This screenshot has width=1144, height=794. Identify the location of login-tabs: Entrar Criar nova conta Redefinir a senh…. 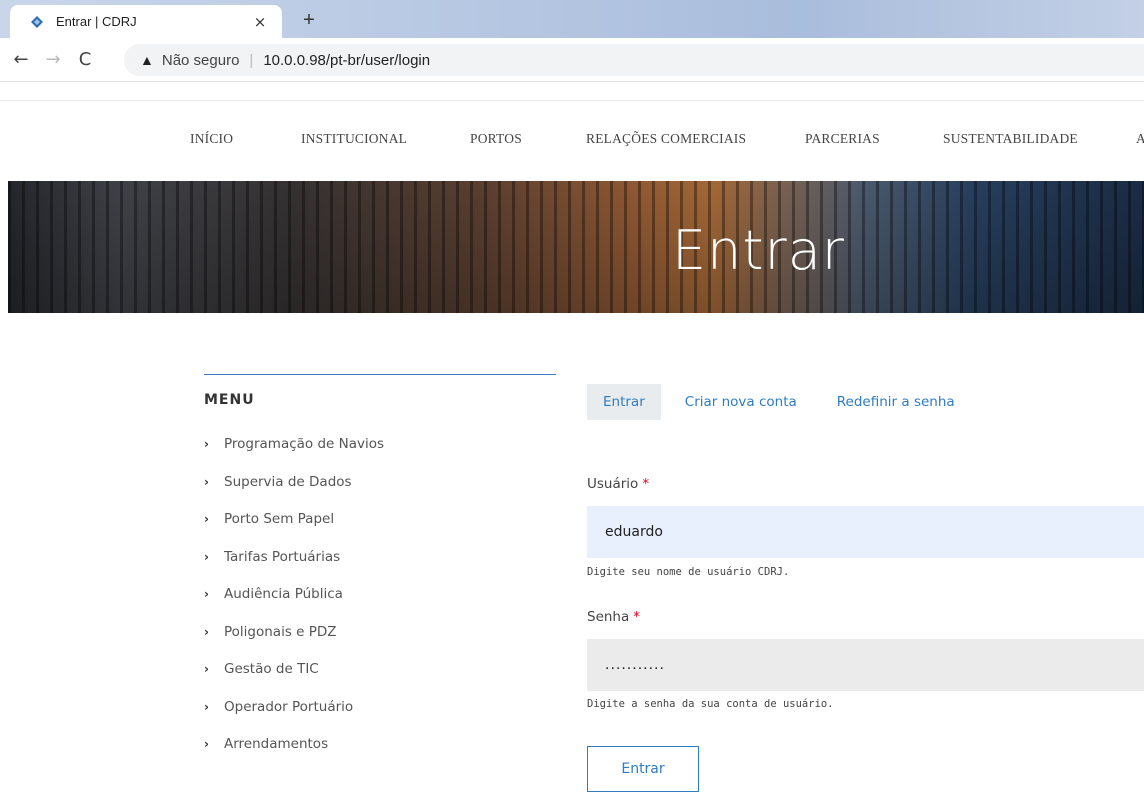
(783, 402).